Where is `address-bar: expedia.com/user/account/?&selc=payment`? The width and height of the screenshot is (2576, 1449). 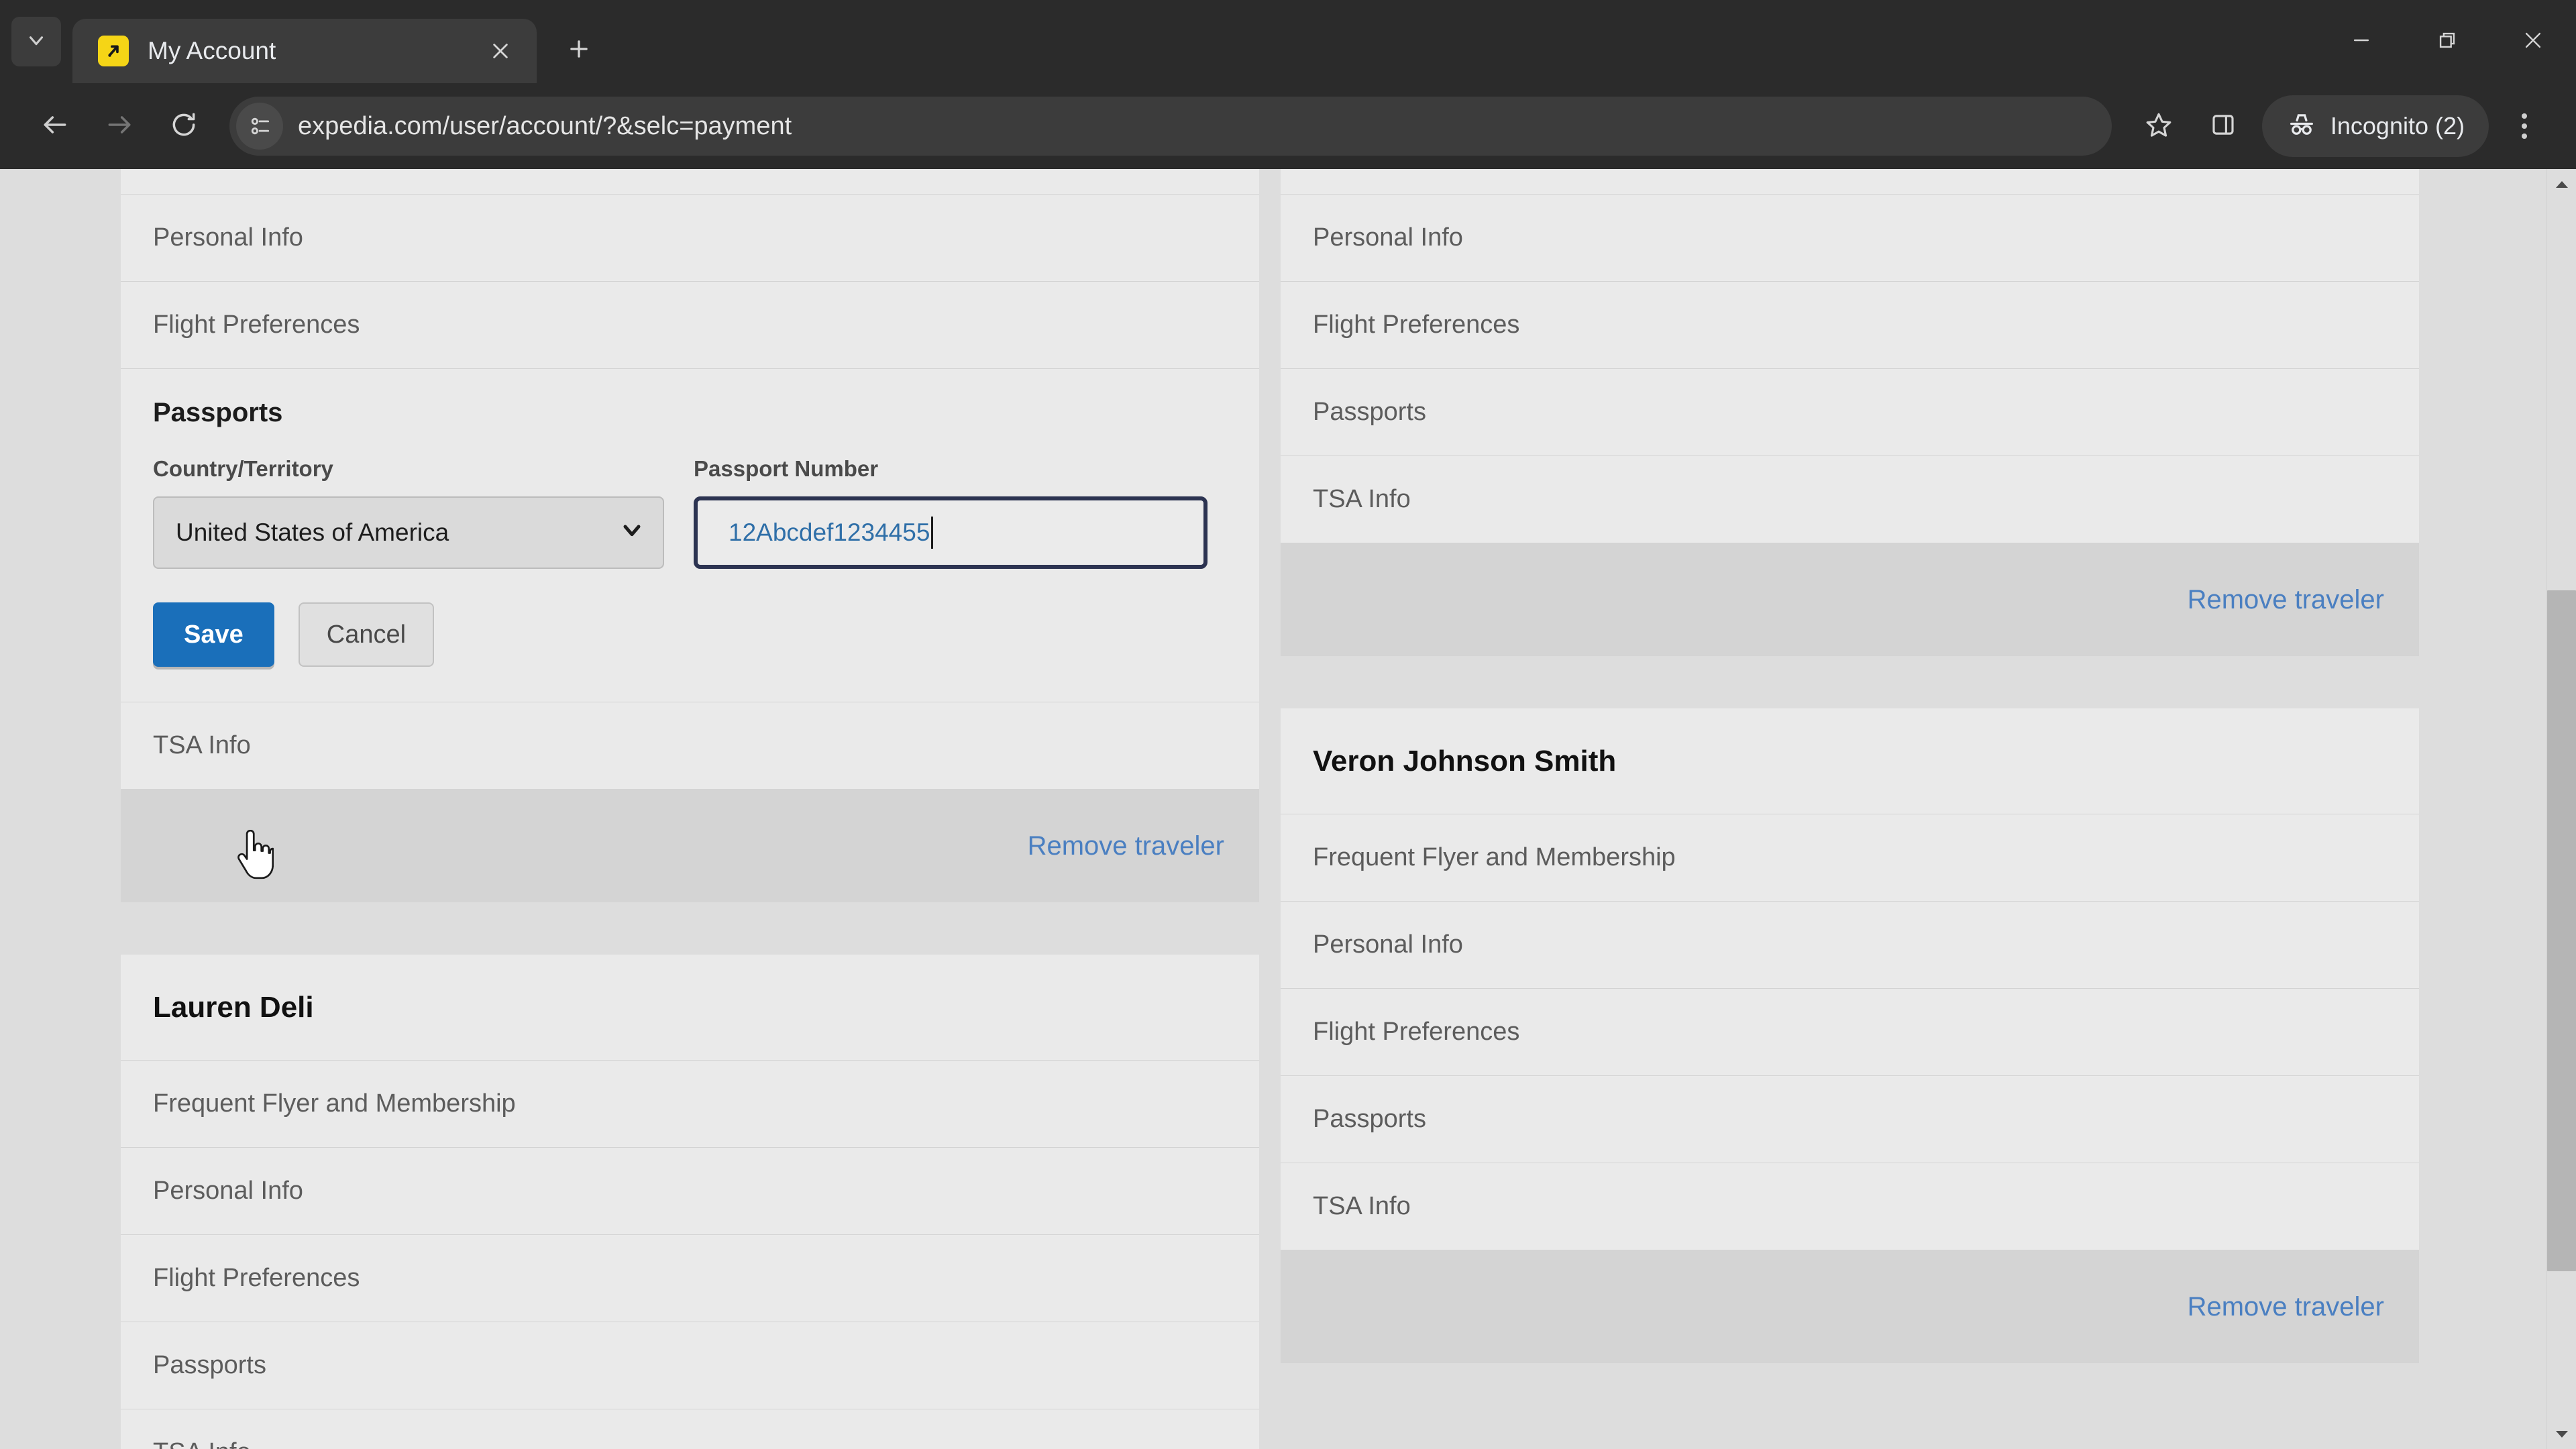
address-bar: expedia.com/user/account/?&selc=payment is located at coordinates (1170, 126).